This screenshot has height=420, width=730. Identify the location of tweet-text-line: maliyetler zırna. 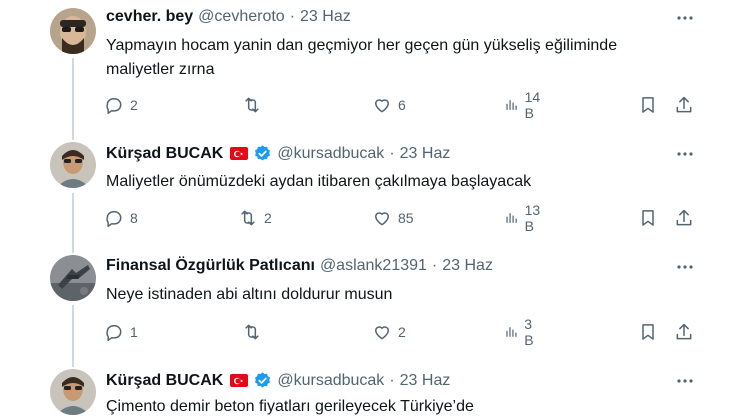
(160, 69).